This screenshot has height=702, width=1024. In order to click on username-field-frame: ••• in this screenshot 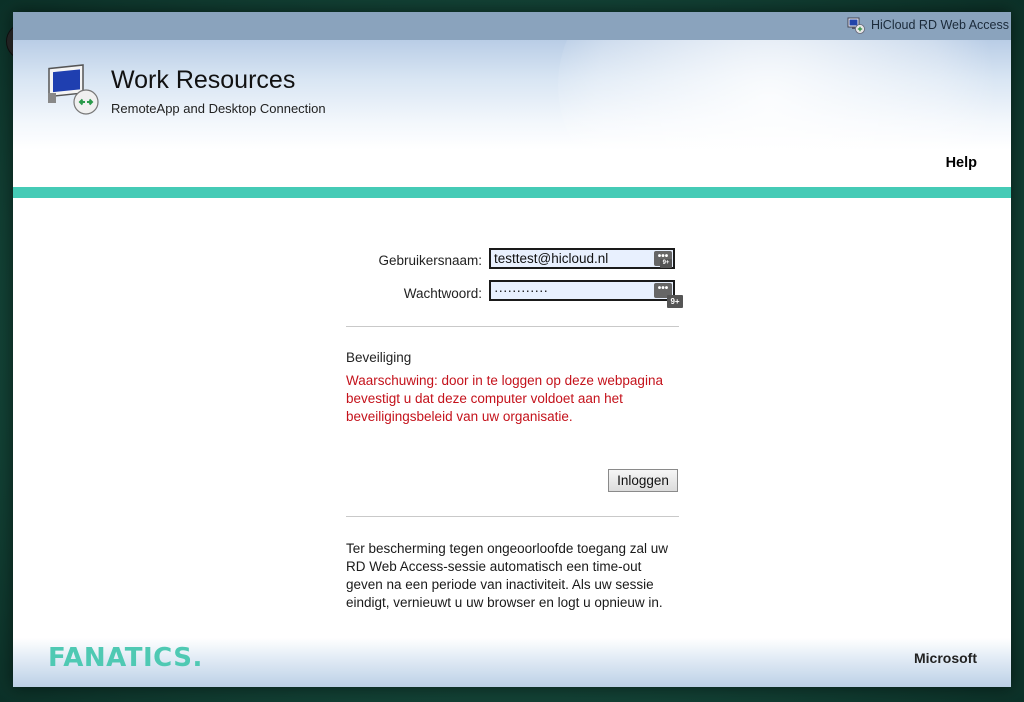, I will do `click(582, 258)`.